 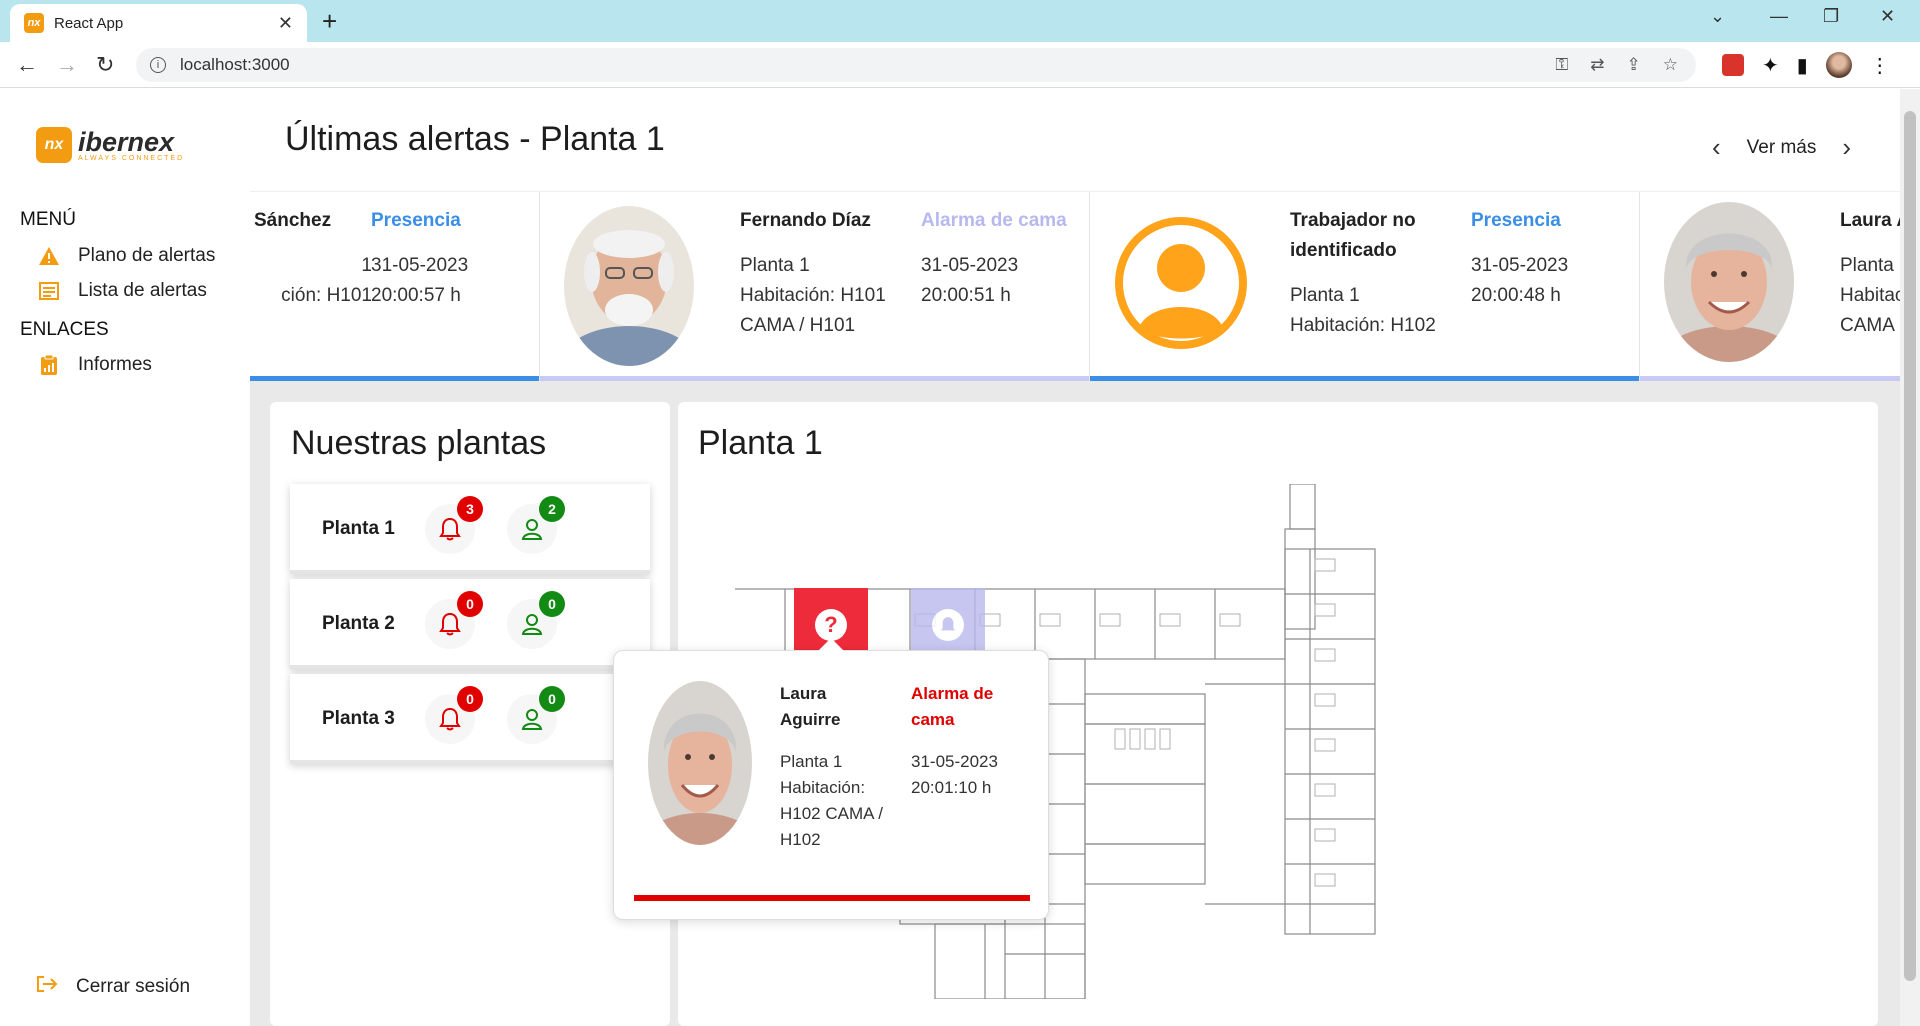 What do you see at coordinates (831, 644) in the screenshot?
I see `popup-pointer` at bounding box center [831, 644].